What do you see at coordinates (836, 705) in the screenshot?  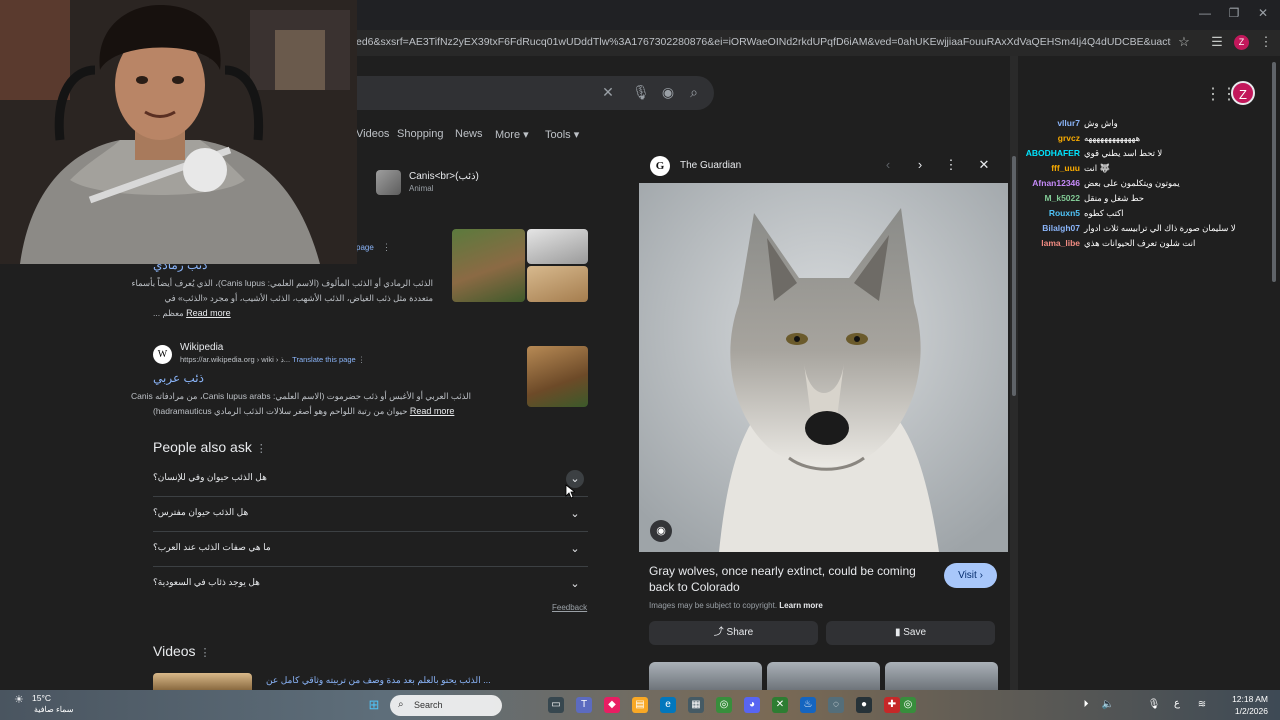 I see `app-icon: ◌` at bounding box center [836, 705].